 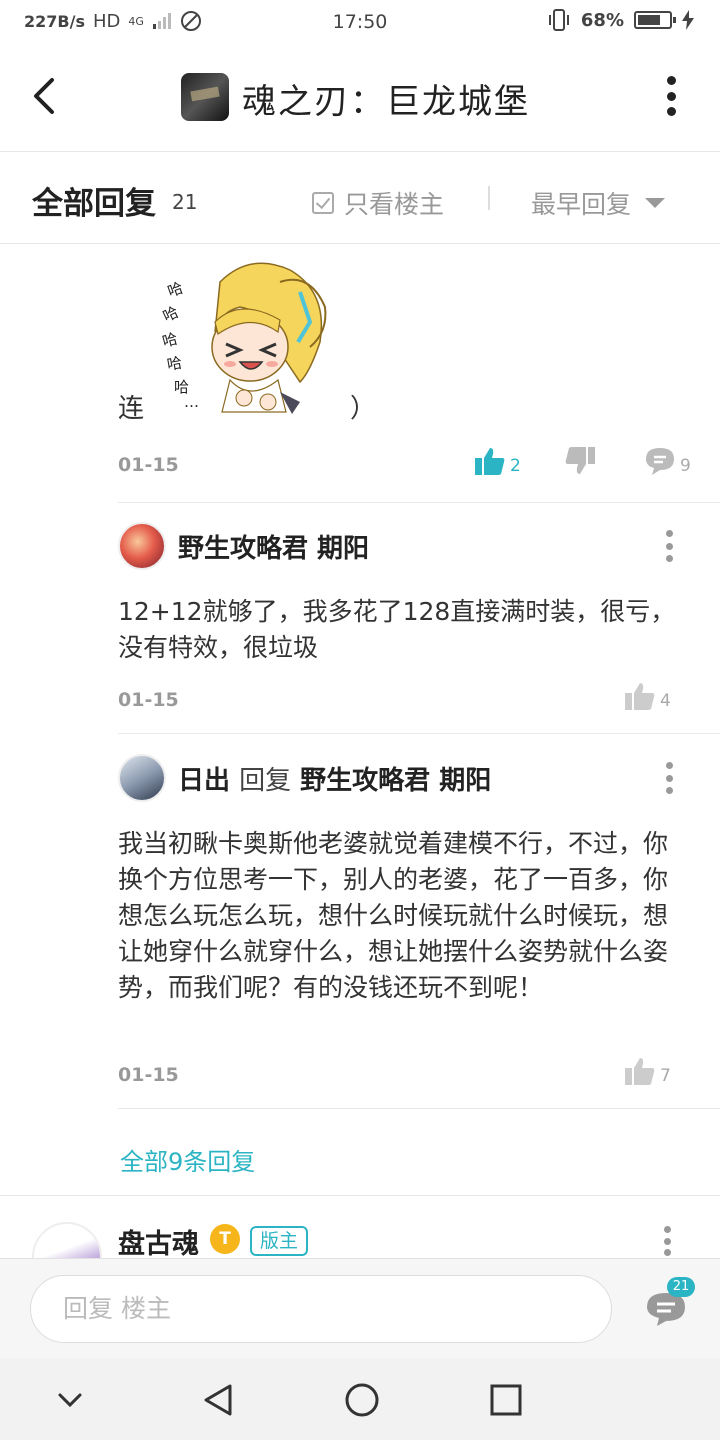 What do you see at coordinates (363, 409) in the screenshot?
I see `post-text-end: ）` at bounding box center [363, 409].